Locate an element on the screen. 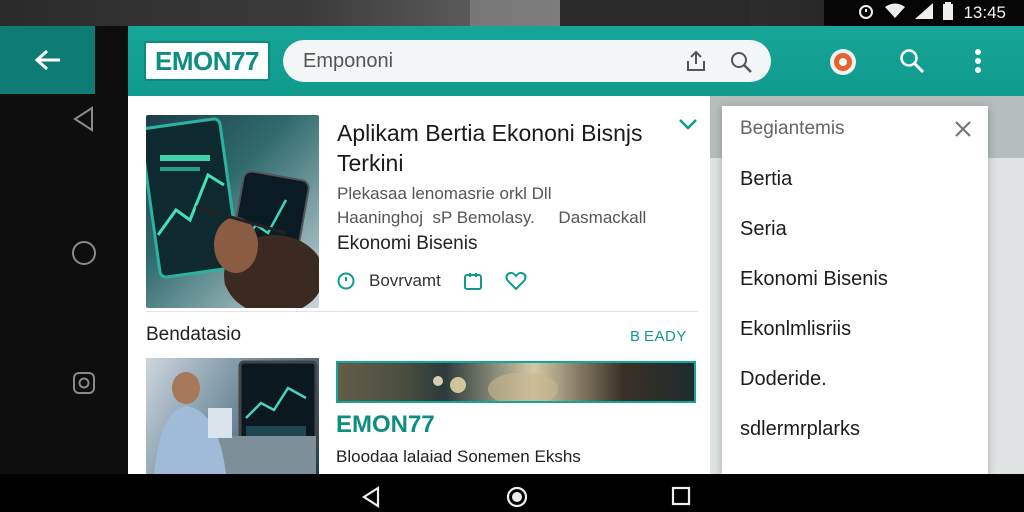 The image size is (1024, 512). battery-icon is located at coordinates (948, 13).